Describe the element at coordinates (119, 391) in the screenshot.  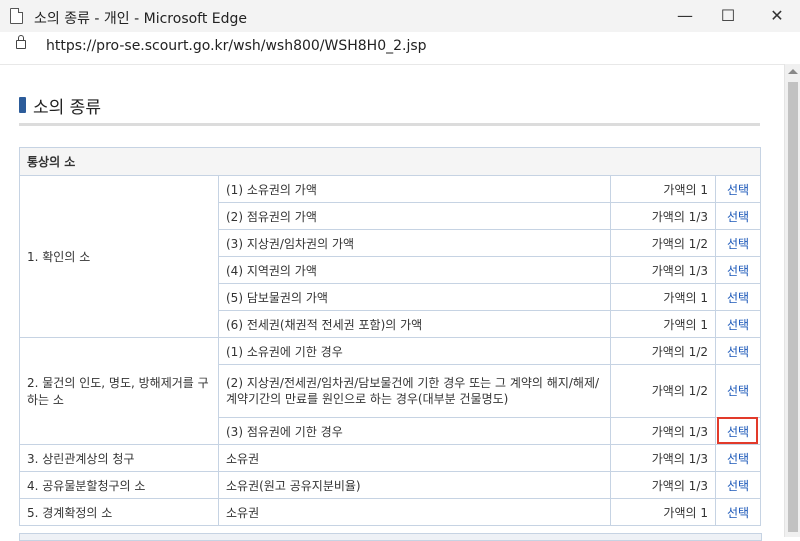
I see `group-label: 2. 물건의 인도, 명도, 방해제거를 구하는 소` at that location.